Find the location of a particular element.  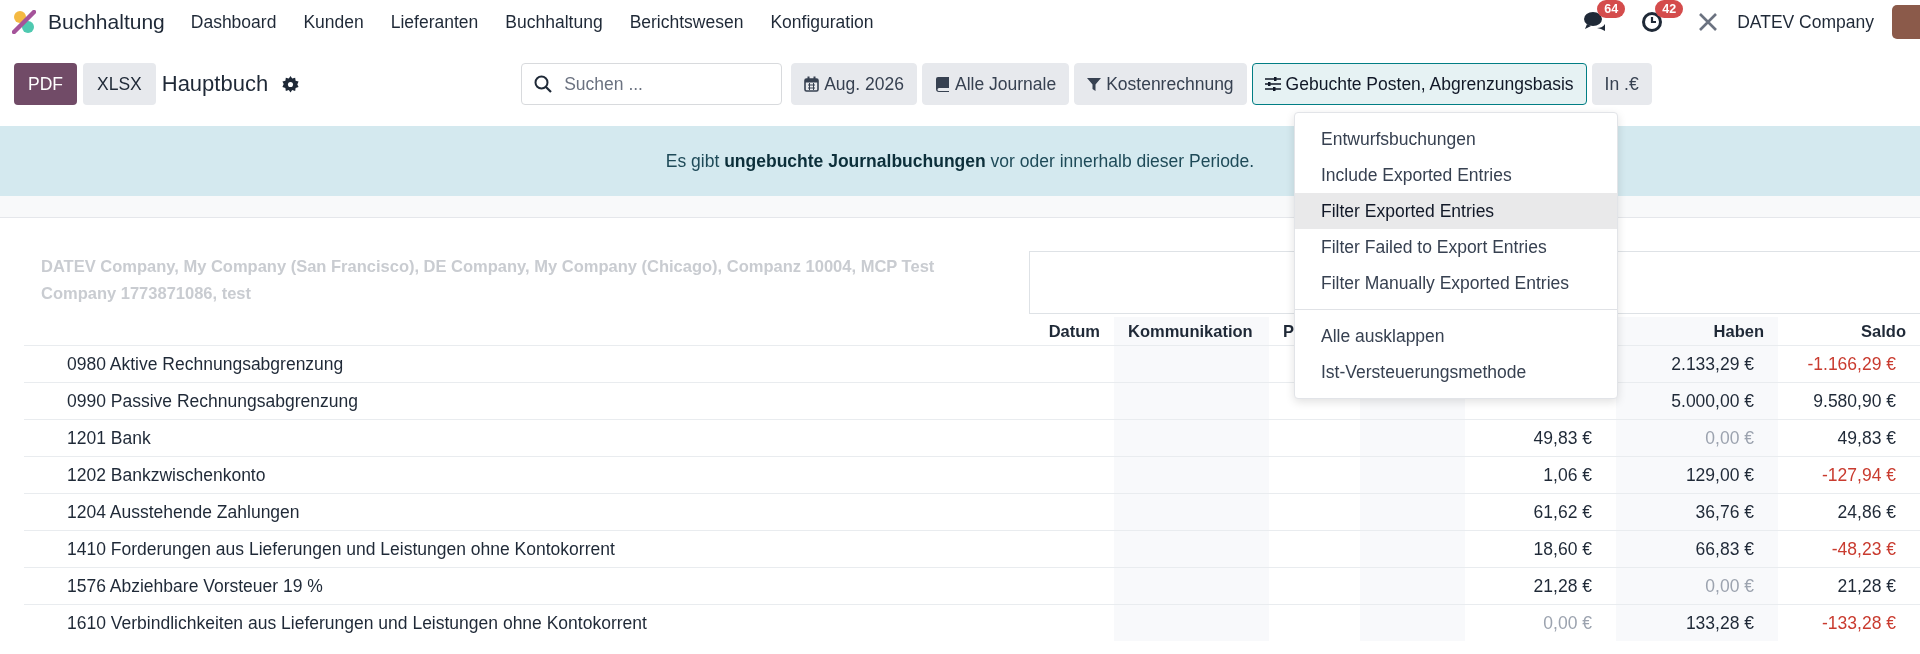

amount-text: -48,23 € is located at coordinates (1863, 548).